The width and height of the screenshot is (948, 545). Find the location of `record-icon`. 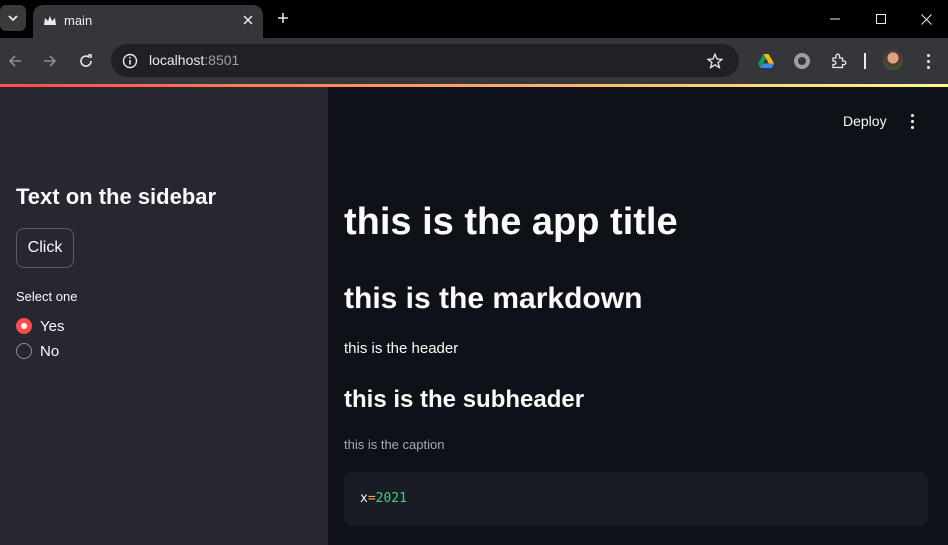

record-icon is located at coordinates (802, 61).